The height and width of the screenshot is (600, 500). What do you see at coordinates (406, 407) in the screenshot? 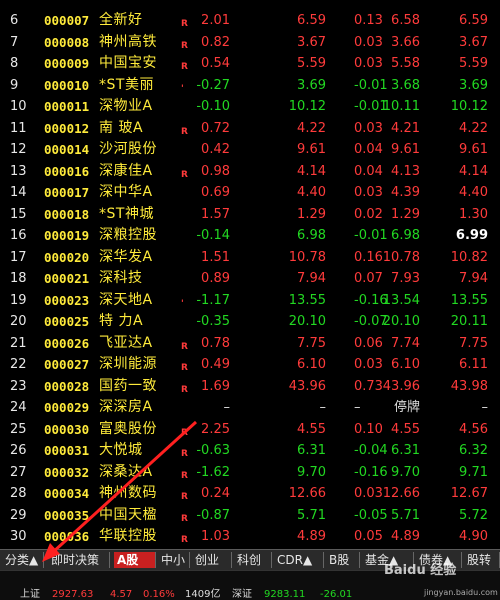
I see `bid-price: 停牌` at bounding box center [406, 407].